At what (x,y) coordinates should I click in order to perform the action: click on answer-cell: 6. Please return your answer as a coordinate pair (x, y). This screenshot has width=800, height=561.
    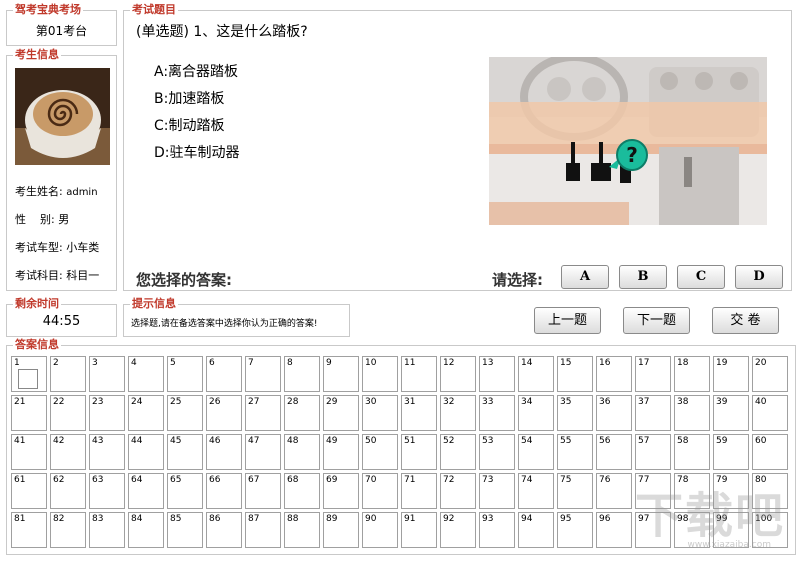
    Looking at the image, I should click on (224, 374).